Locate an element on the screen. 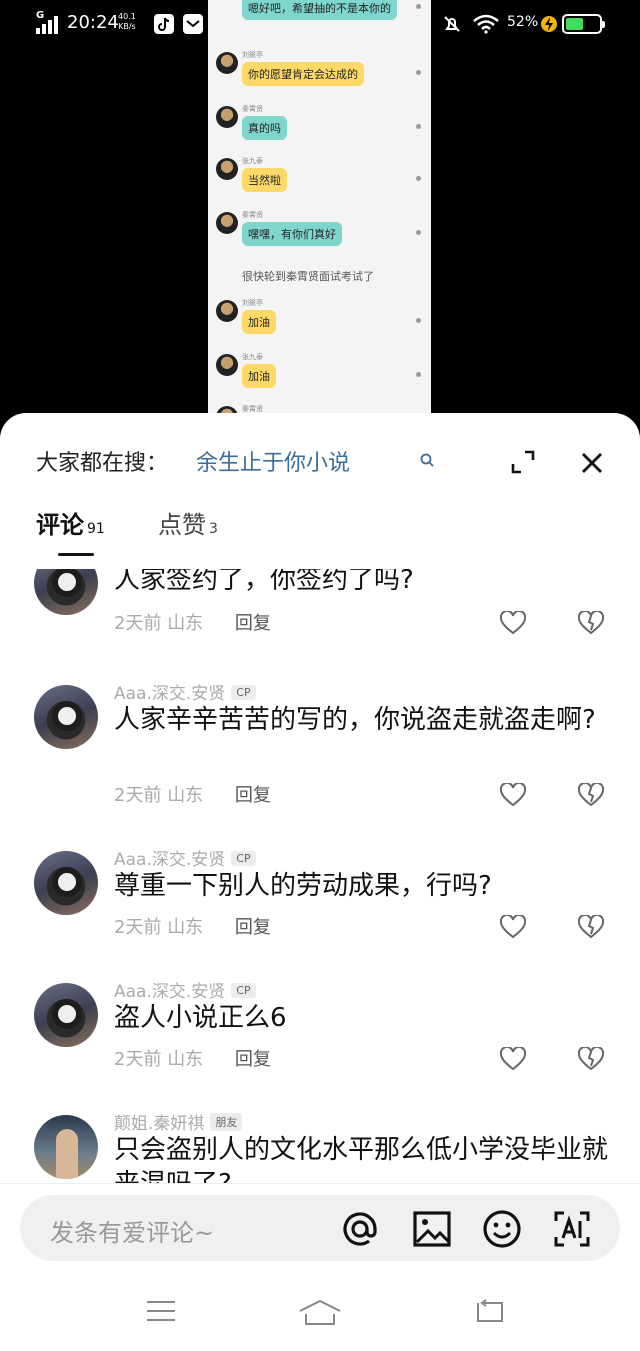 Image resolution: width=640 pixels, height=1351 pixels. home-icon is located at coordinates (320, 1313).